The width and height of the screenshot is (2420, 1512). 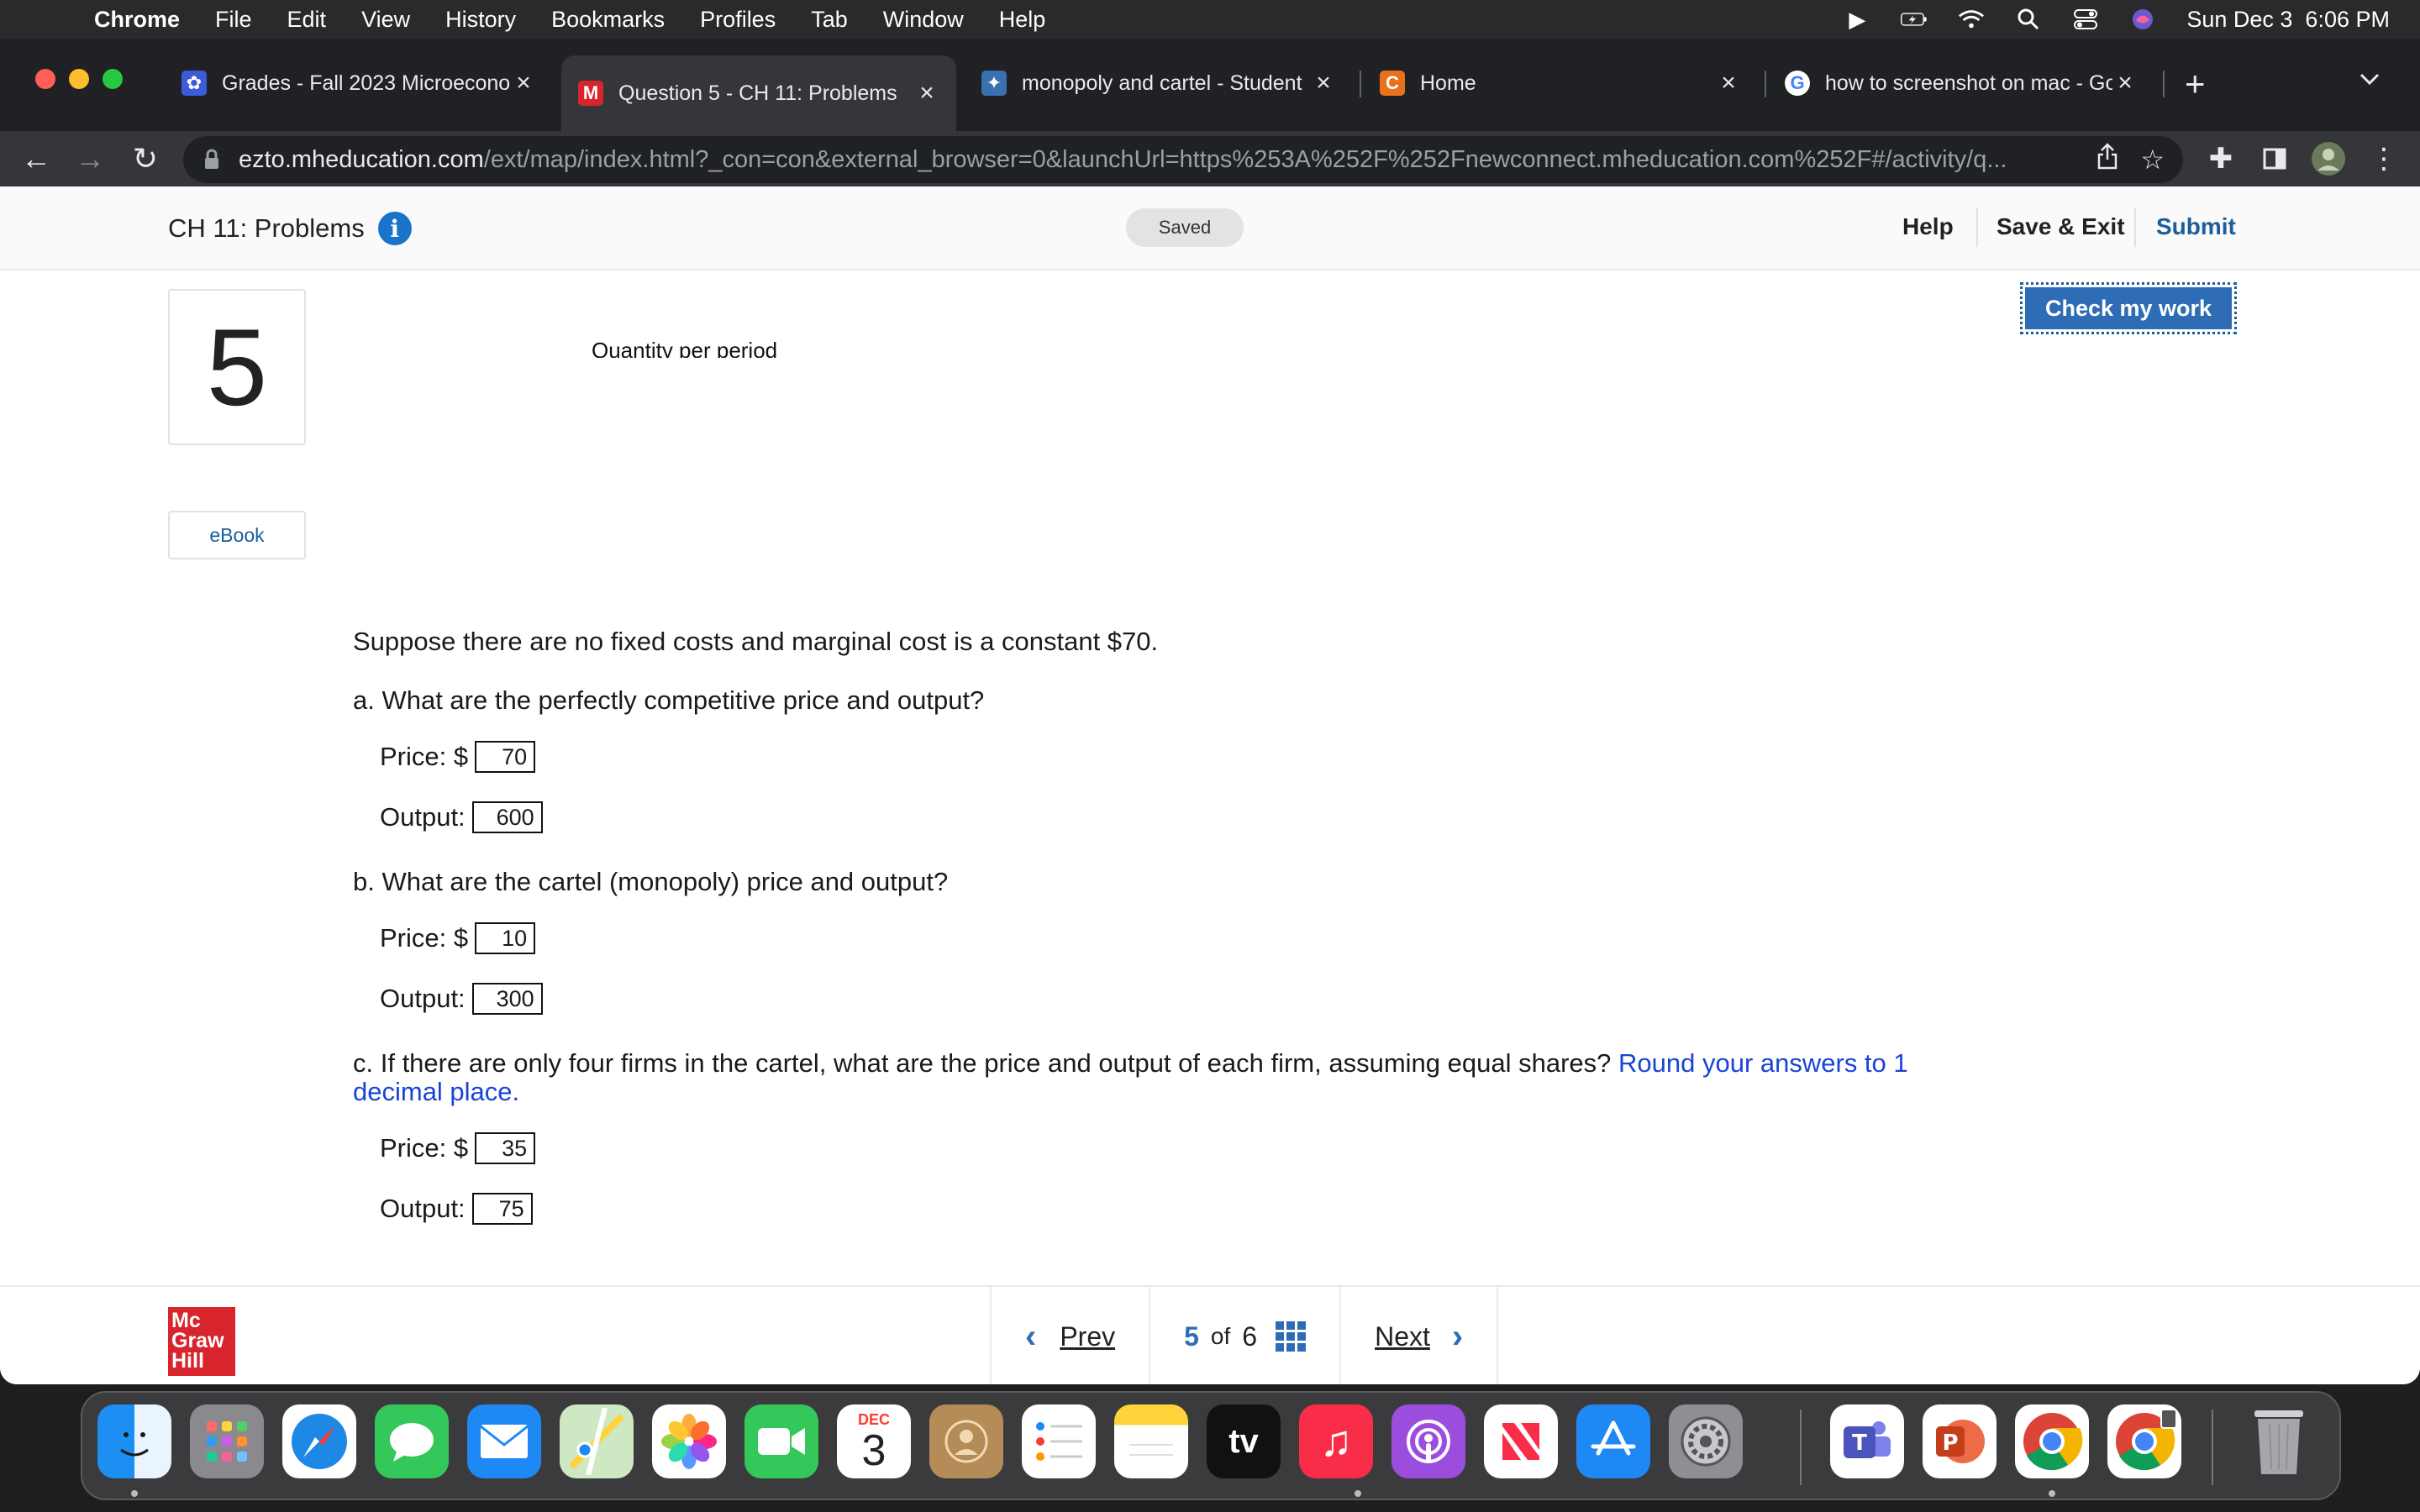 What do you see at coordinates (2221, 158) in the screenshot?
I see `extensions-puzzle-icon: ✚` at bounding box center [2221, 158].